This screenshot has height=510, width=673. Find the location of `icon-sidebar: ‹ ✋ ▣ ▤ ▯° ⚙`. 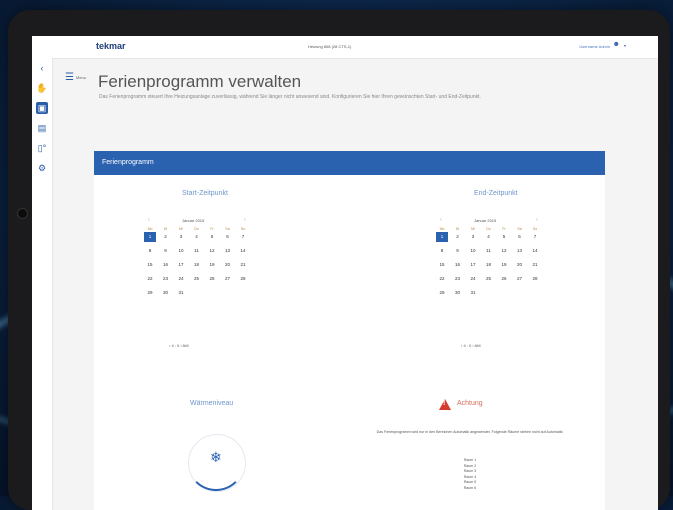

icon-sidebar: ‹ ✋ ▣ ▤ ▯° ⚙ is located at coordinates (42, 284).